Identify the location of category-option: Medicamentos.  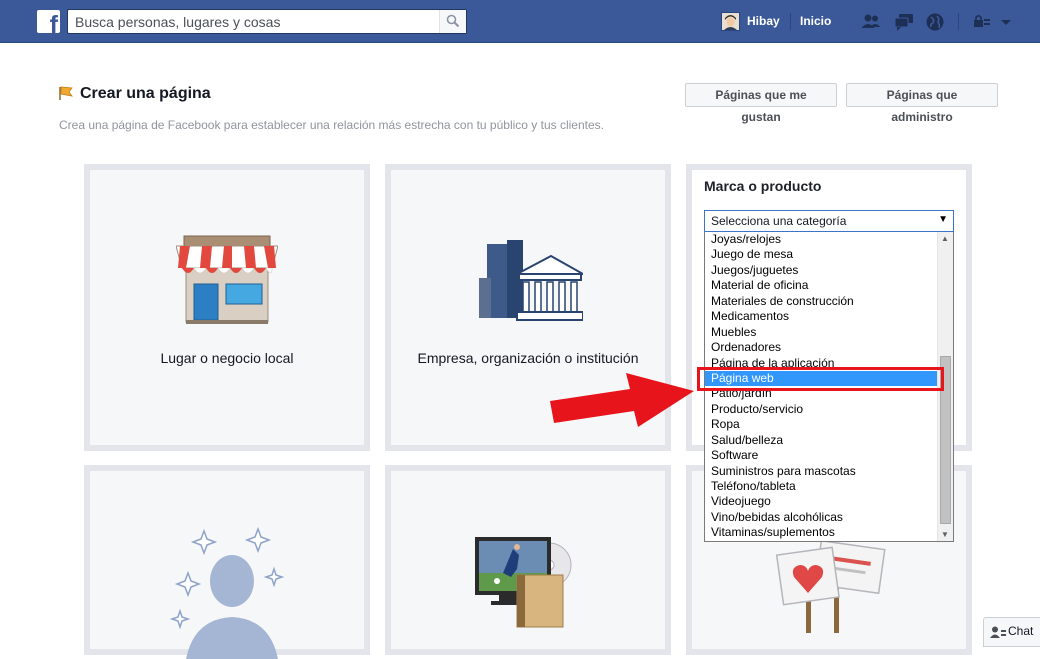
(821, 316).